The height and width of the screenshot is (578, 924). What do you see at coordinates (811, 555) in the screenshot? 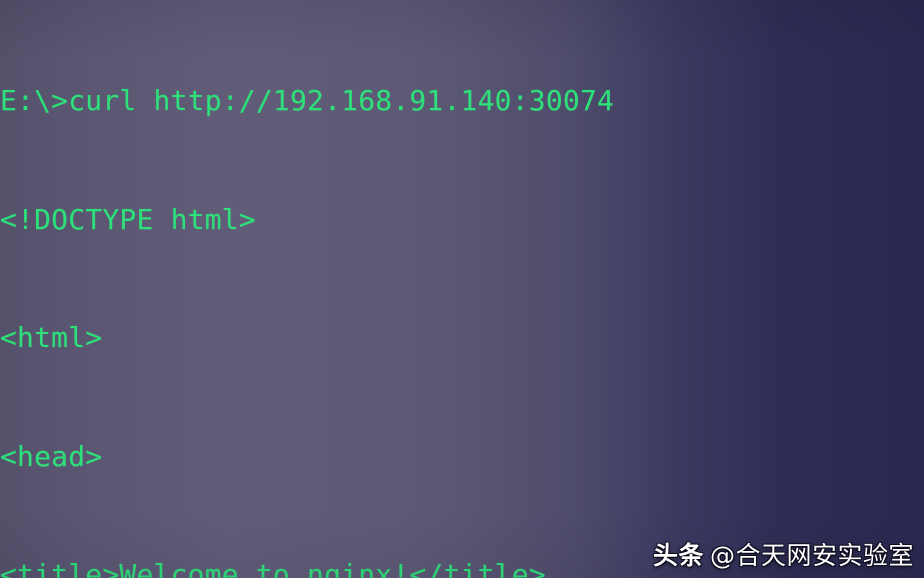
I see `watermark-handle: @合天网安实验室` at bounding box center [811, 555].